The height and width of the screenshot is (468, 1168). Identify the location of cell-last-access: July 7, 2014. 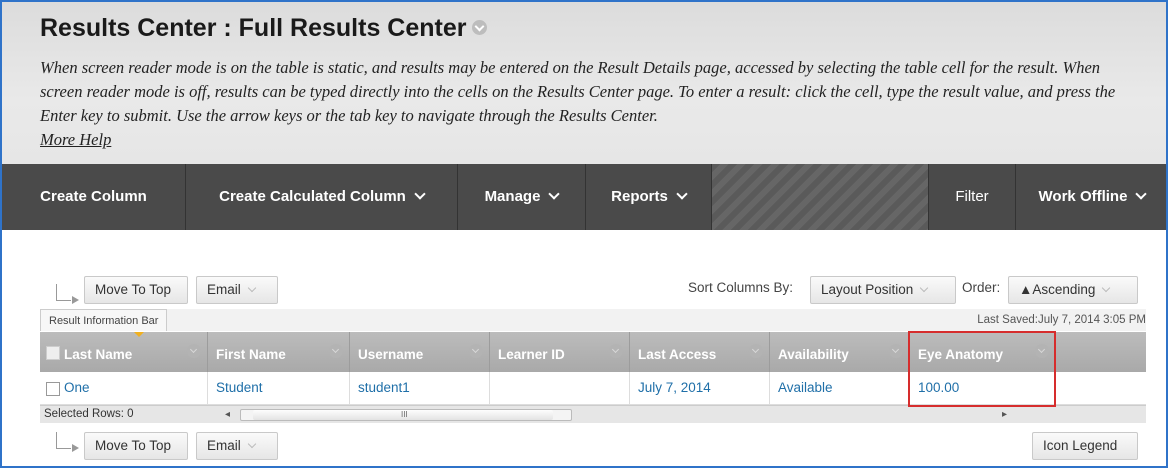
(700, 388).